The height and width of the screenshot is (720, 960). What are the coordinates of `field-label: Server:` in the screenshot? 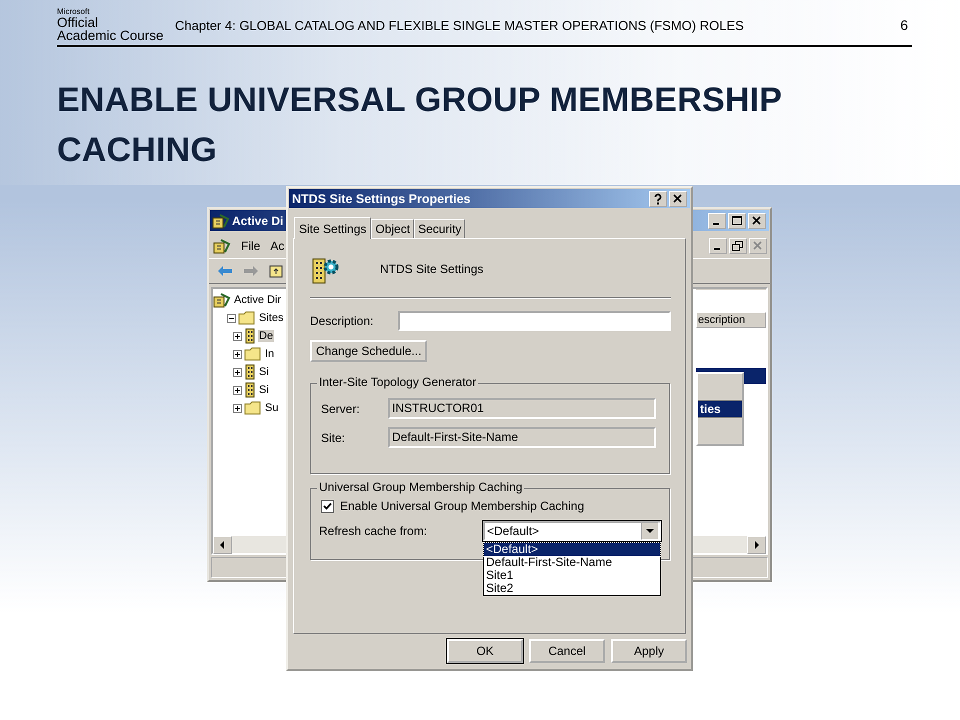 It's located at (341, 409).